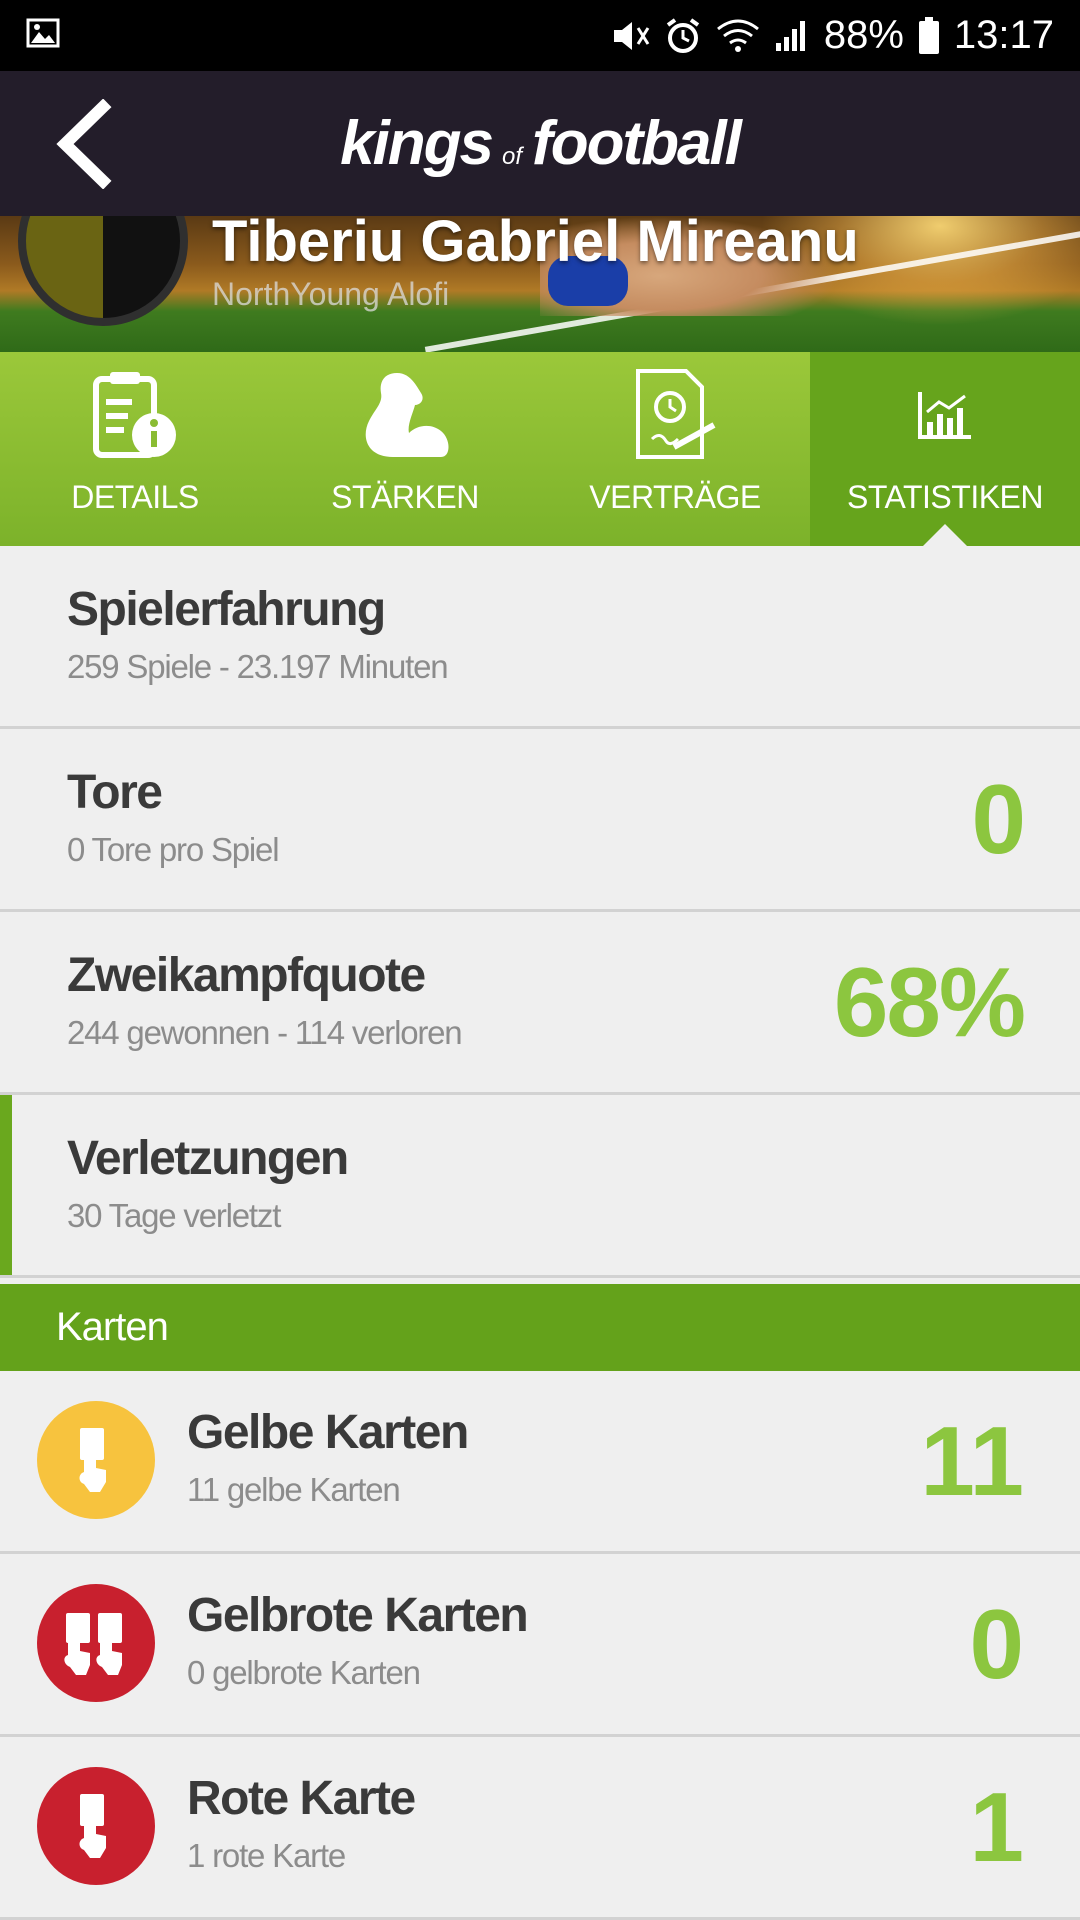  I want to click on card-row-yellow: Gelbe Karten 11 gelbe Karten 11, so click(540, 1462).